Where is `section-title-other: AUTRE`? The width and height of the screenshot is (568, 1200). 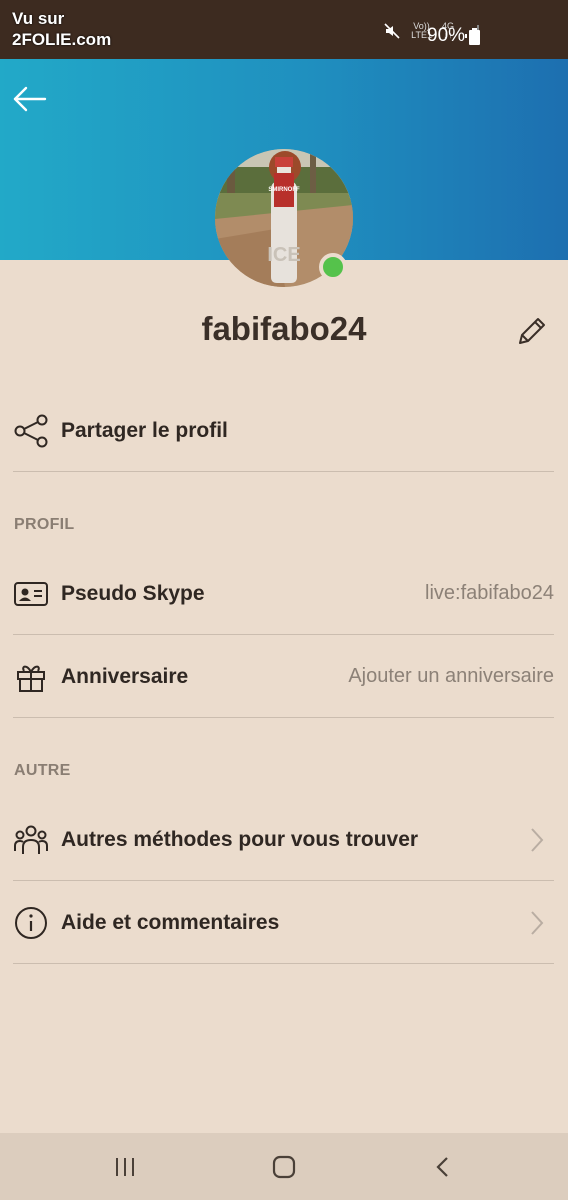
section-title-other: AUTRE is located at coordinates (42, 770).